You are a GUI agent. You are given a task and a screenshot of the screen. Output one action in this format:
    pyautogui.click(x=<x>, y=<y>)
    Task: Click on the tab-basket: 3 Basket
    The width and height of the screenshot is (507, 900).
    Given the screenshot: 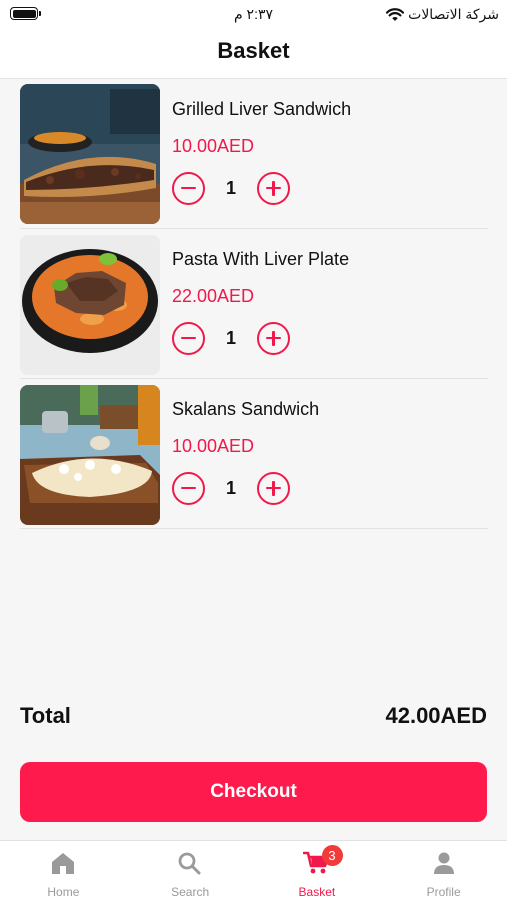 What is the action you would take?
    pyautogui.click(x=317, y=870)
    